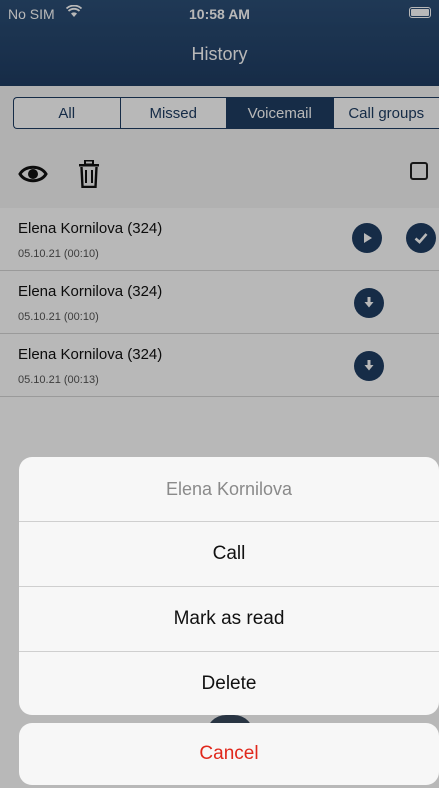 This screenshot has height=788, width=439. Describe the element at coordinates (229, 488) in the screenshot. I see `action-sheet-title: Elena Kornilova` at that location.